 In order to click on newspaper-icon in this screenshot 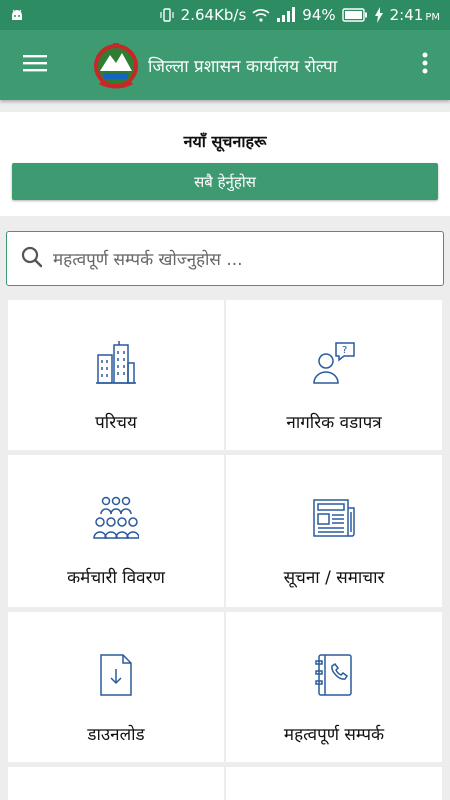, I will do `click(334, 518)`.